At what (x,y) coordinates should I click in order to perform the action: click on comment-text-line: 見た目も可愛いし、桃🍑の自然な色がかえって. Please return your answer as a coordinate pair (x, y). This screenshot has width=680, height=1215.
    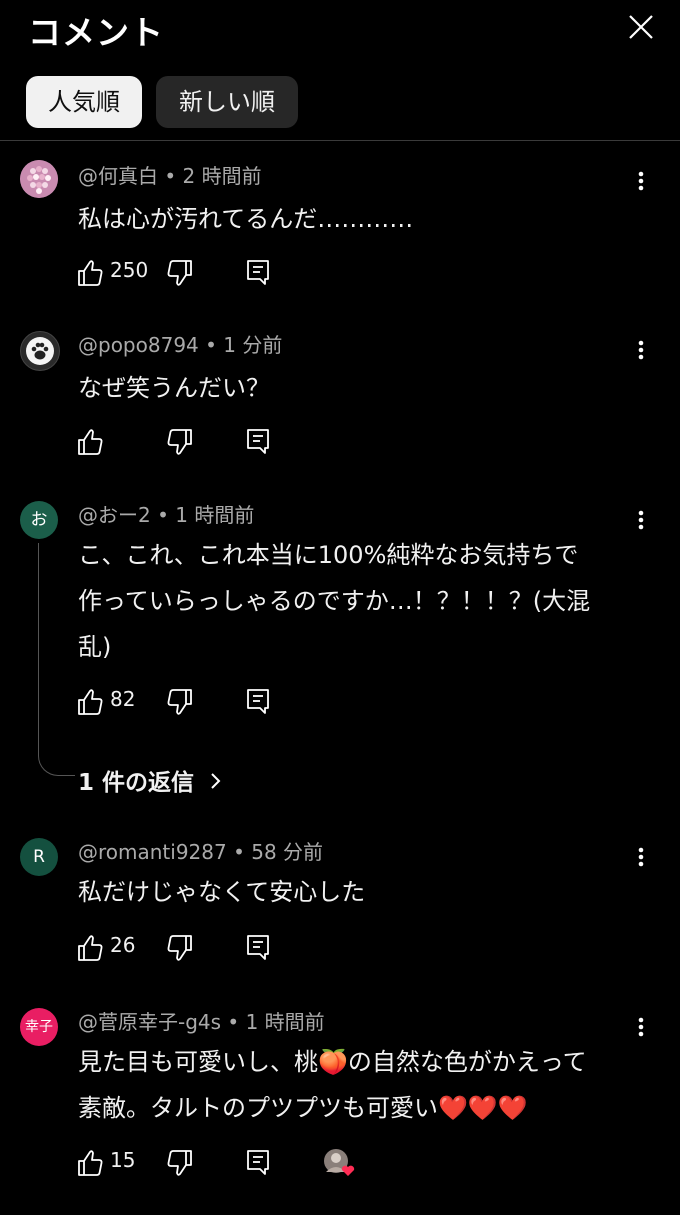
    Looking at the image, I should click on (332, 1062).